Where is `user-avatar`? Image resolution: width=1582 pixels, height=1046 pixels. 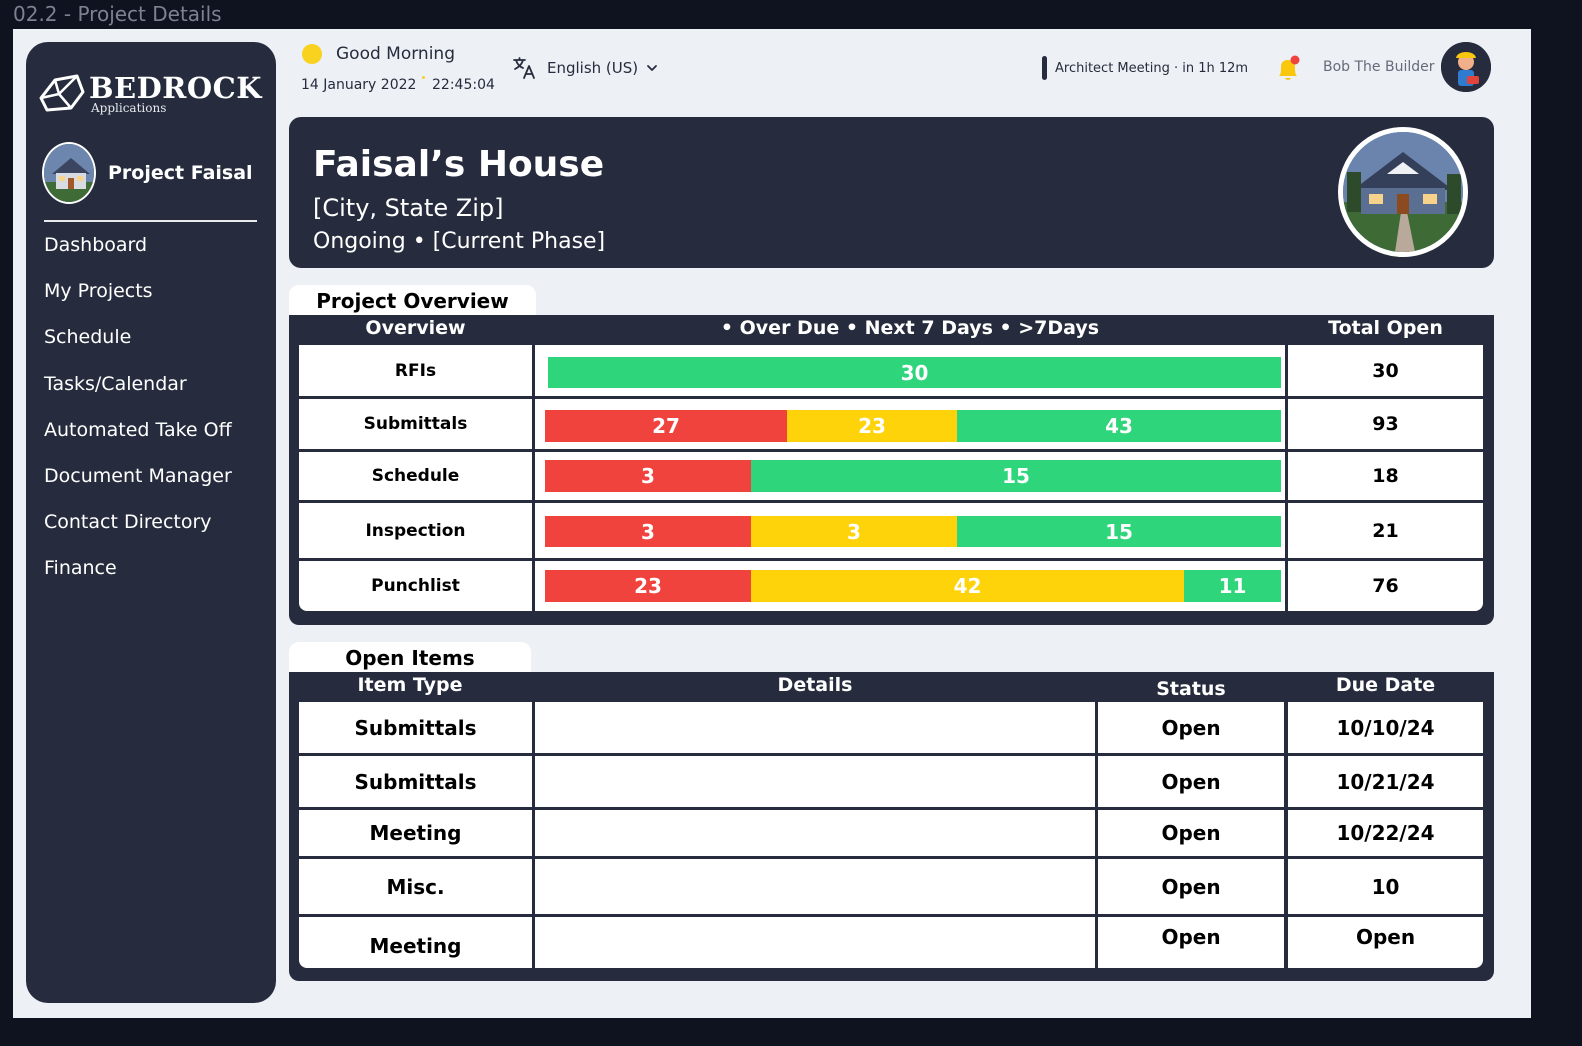
user-avatar is located at coordinates (1466, 67).